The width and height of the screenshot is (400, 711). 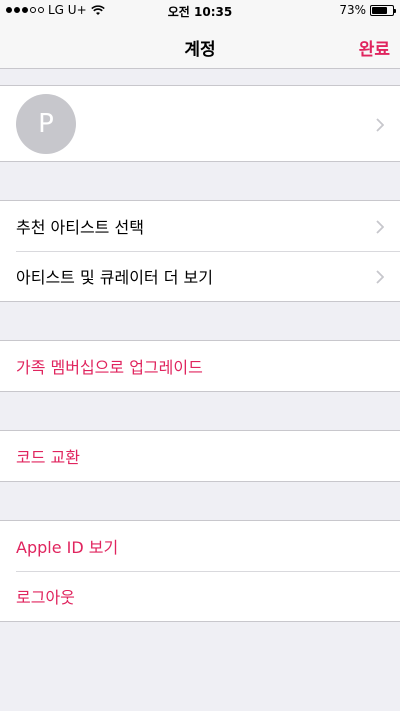 I want to click on status-bar: LG U+ 오전 10:35 73%, so click(x=200, y=11).